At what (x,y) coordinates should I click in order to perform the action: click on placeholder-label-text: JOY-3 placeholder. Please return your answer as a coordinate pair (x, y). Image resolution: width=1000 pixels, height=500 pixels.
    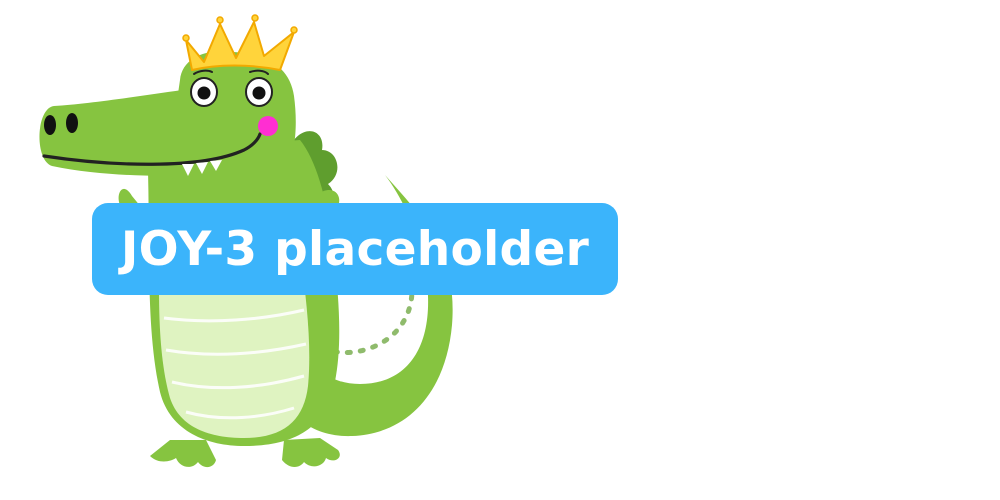
    Looking at the image, I should click on (355, 249).